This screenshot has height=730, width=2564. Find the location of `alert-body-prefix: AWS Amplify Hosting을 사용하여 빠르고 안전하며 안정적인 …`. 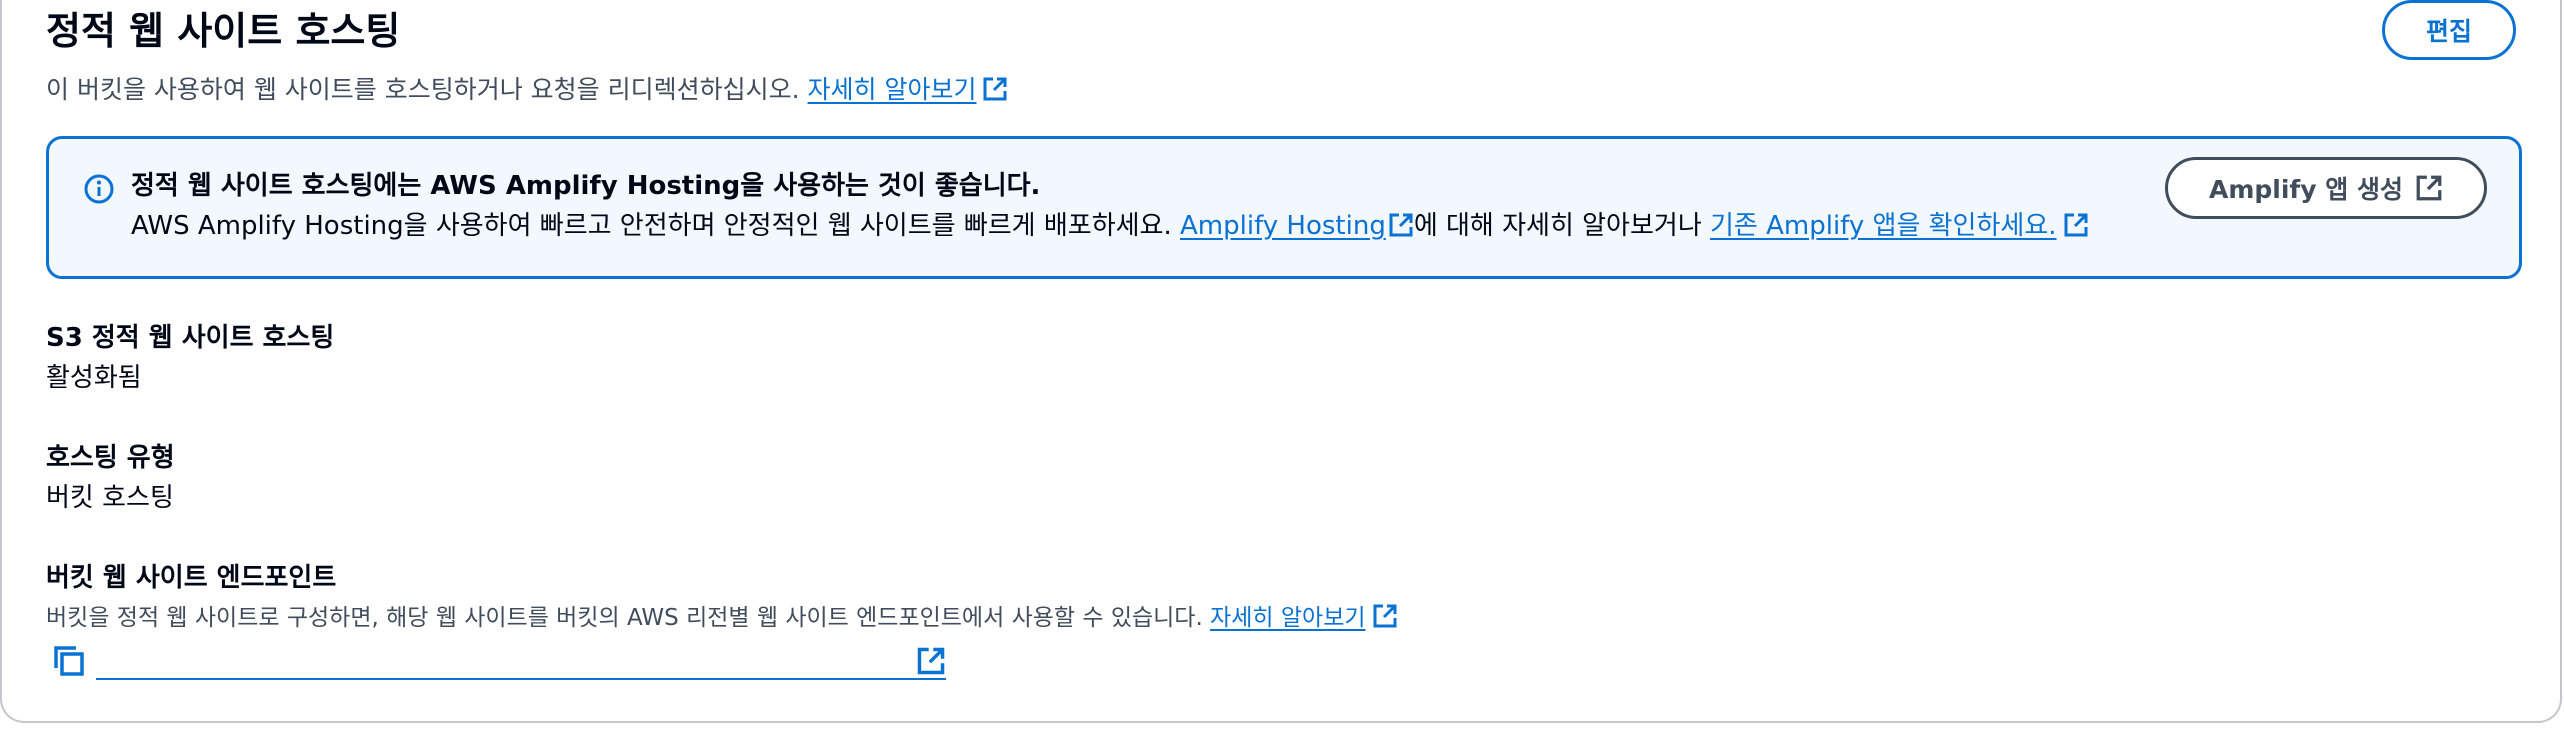

alert-body-prefix: AWS Amplify Hosting을 사용하여 빠르고 안전하며 안정적인 … is located at coordinates (651, 226).